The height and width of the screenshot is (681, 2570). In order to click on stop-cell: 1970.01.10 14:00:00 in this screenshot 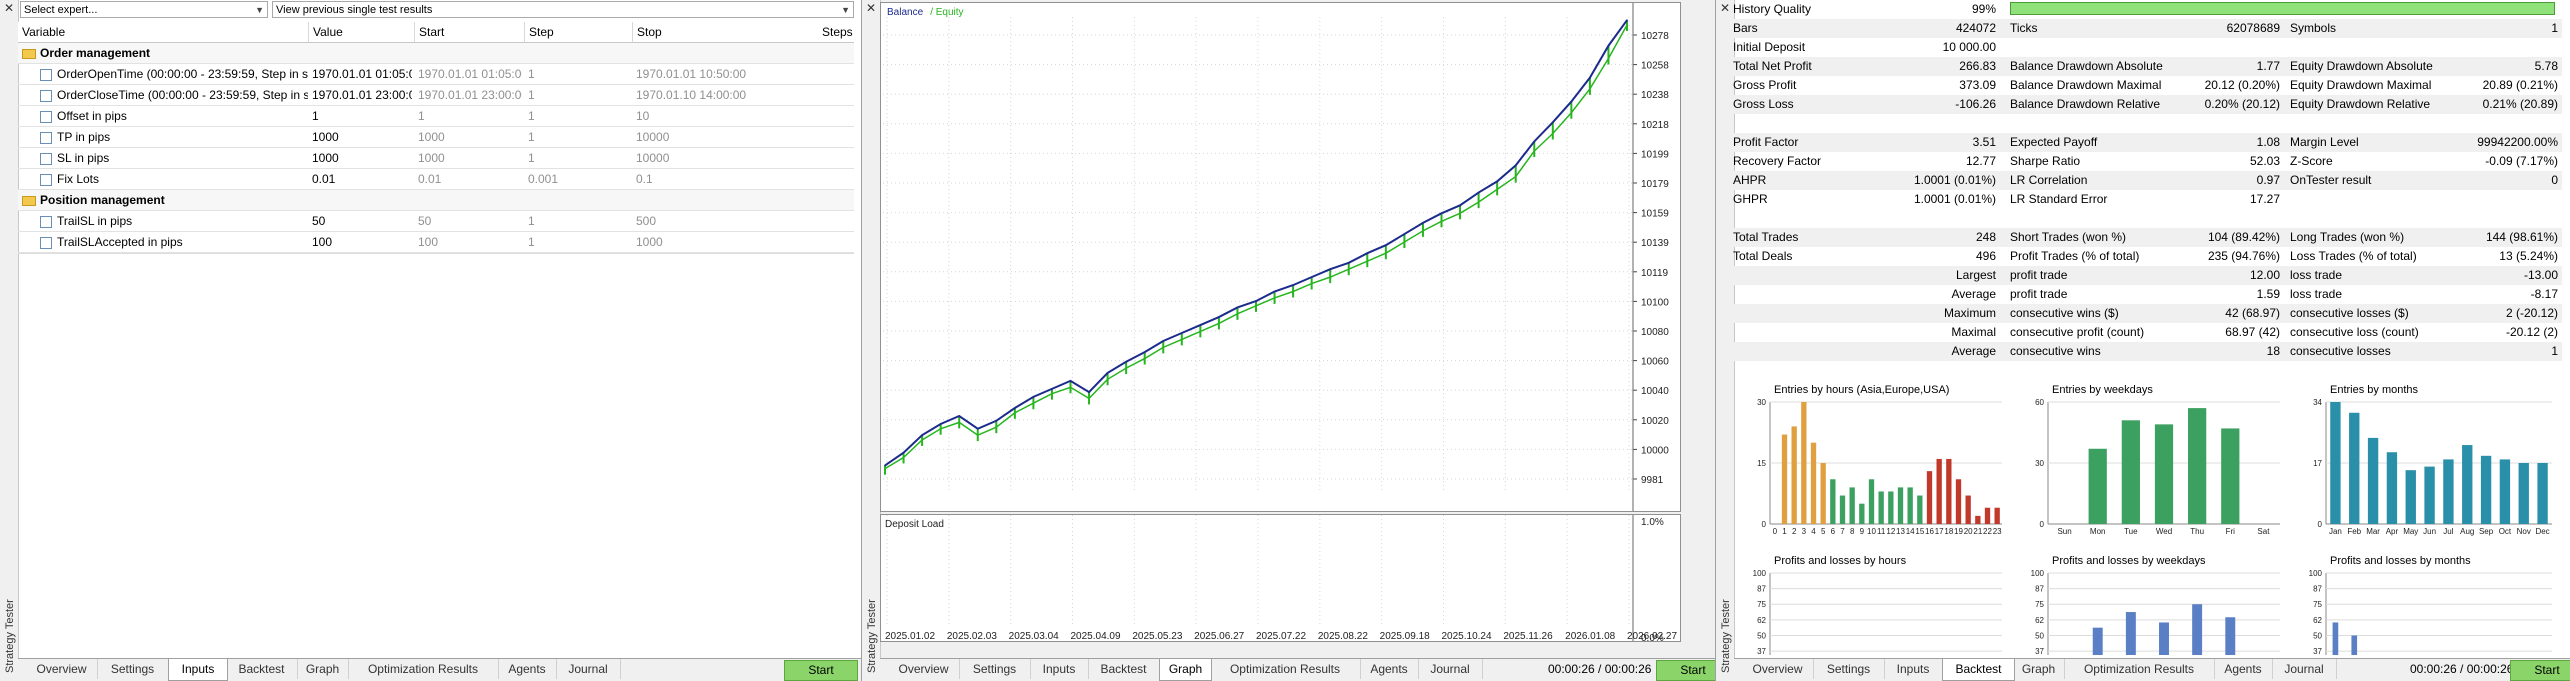, I will do `click(736, 95)`.